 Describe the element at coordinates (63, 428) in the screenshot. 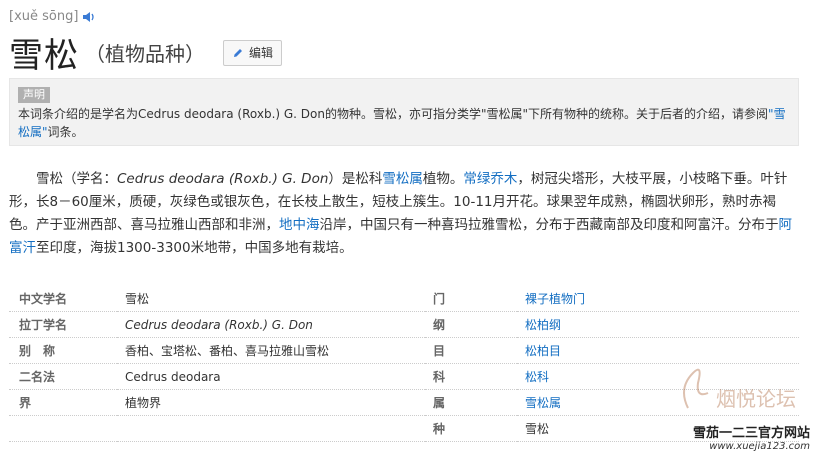

I see `info-key` at that location.